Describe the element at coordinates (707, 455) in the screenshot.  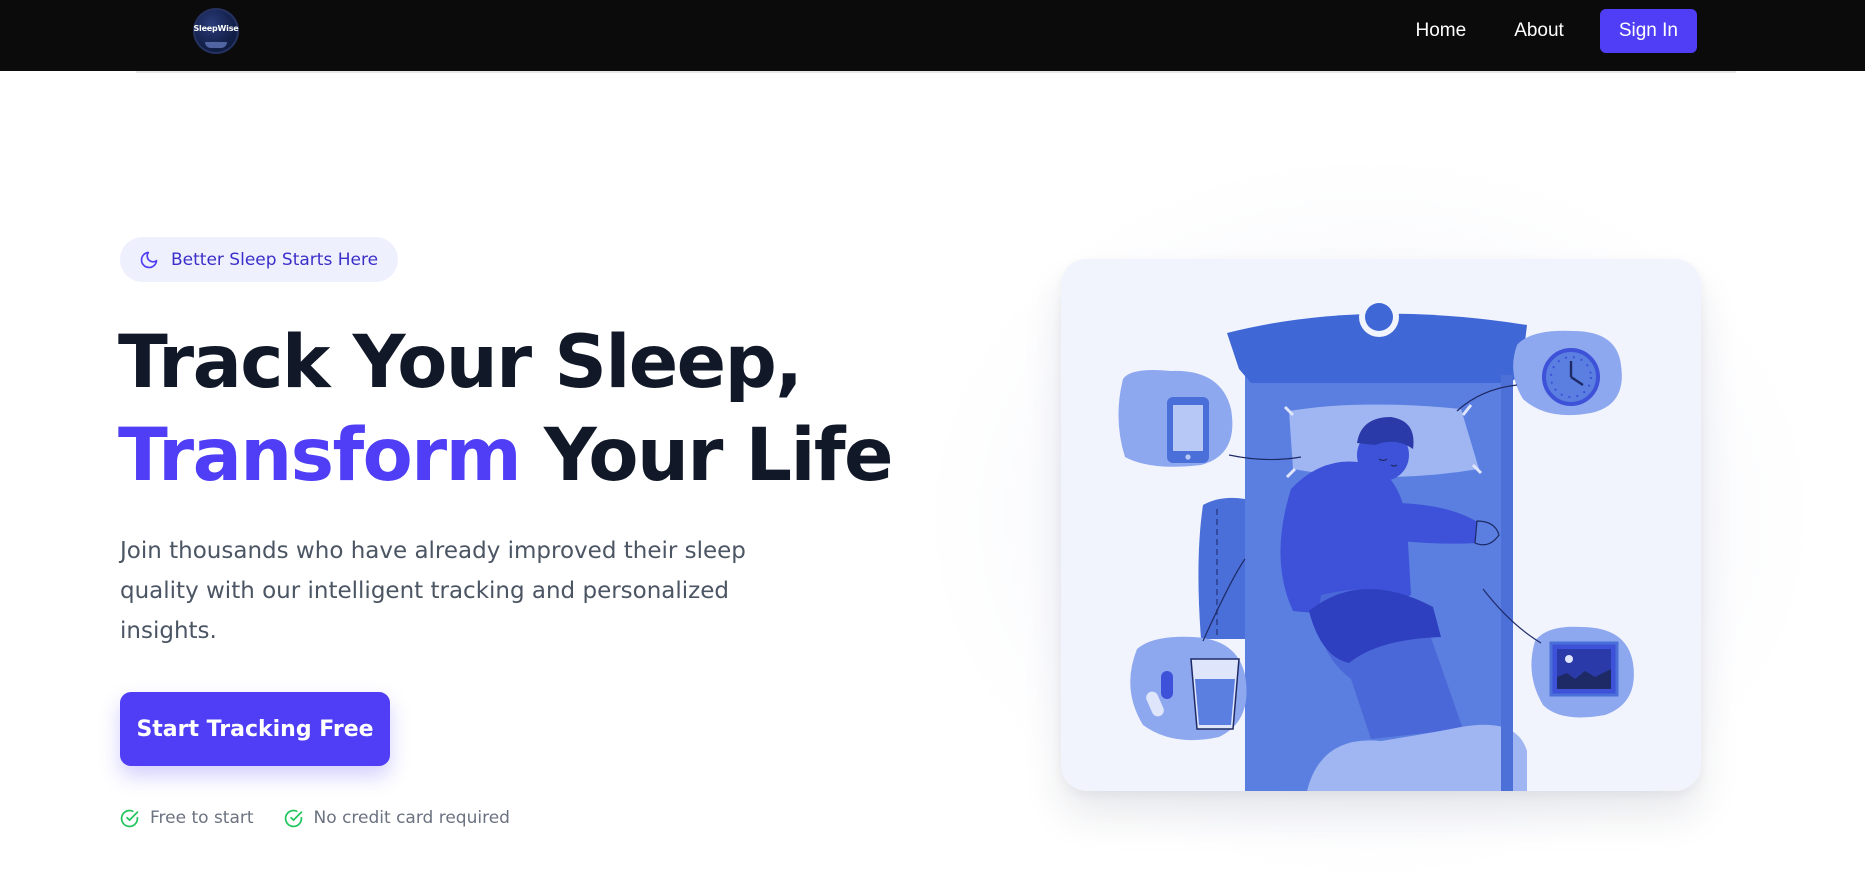
I see `headline-line-2-rest: Your Life` at that location.